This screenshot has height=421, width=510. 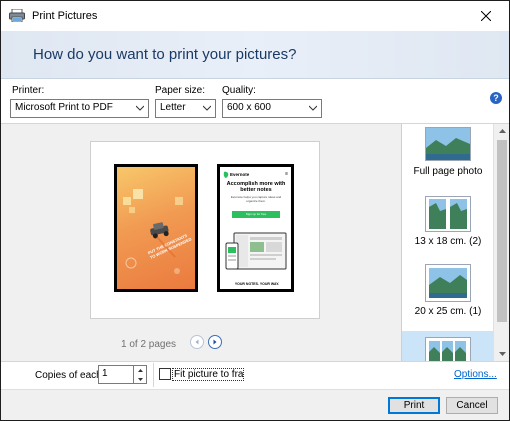 I want to click on copies-spinner, so click(x=140, y=374).